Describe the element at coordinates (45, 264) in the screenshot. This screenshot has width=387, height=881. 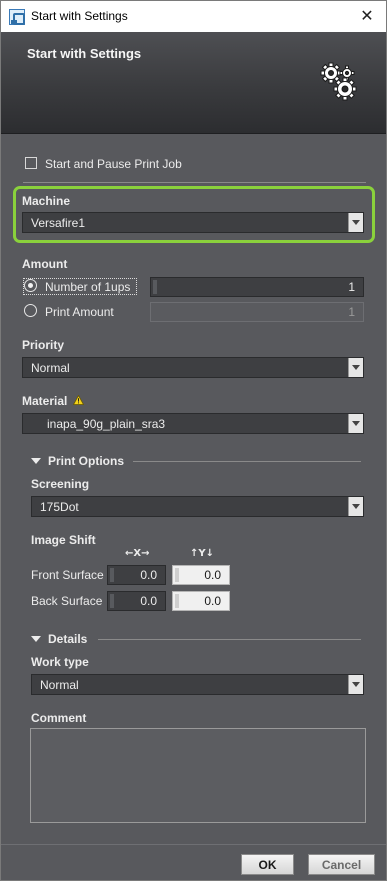
I see `amount-label: Amount` at that location.